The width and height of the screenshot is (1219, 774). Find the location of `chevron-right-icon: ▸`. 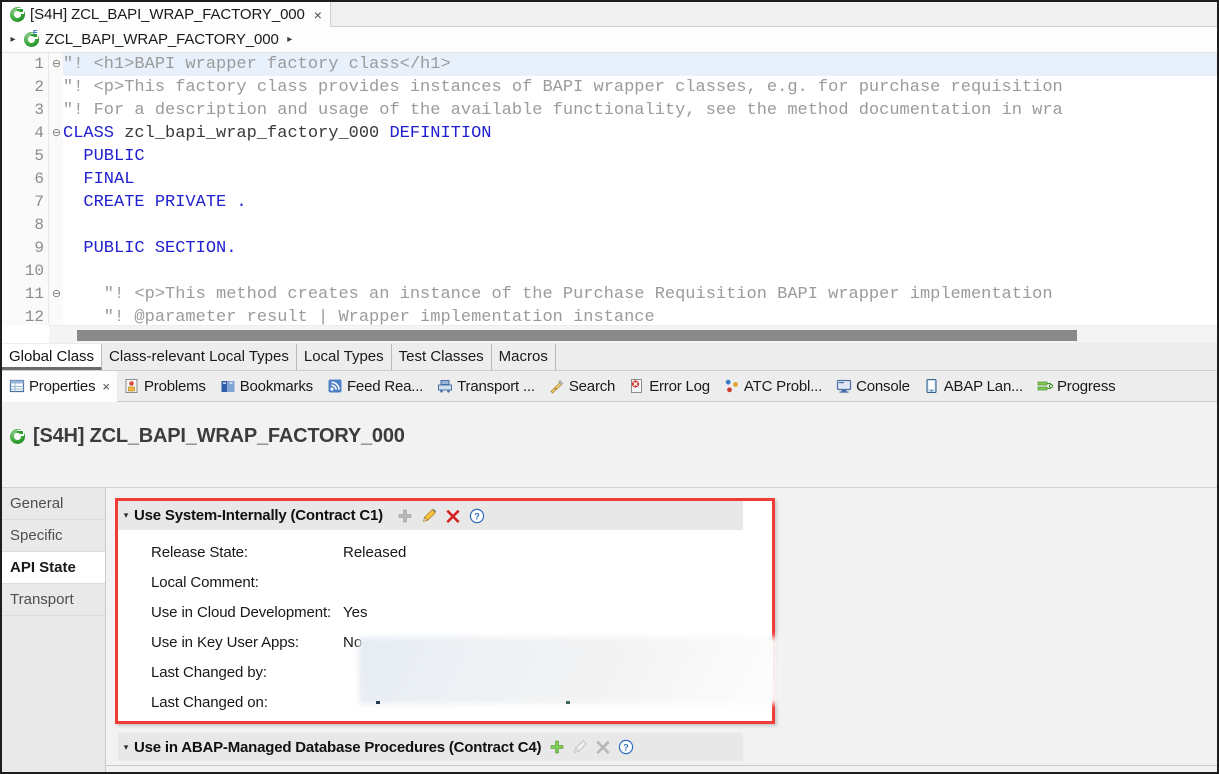

chevron-right-icon: ▸ is located at coordinates (13, 39).